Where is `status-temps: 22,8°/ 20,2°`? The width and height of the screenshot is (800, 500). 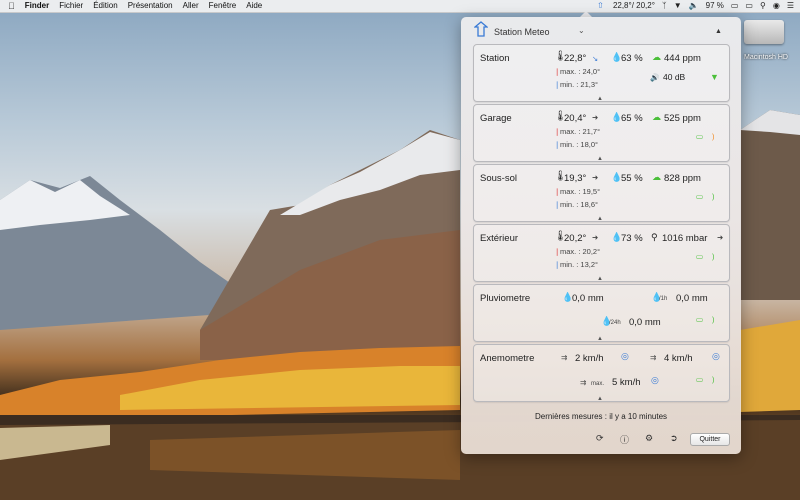 status-temps: 22,8°/ 20,2° is located at coordinates (633, 5).